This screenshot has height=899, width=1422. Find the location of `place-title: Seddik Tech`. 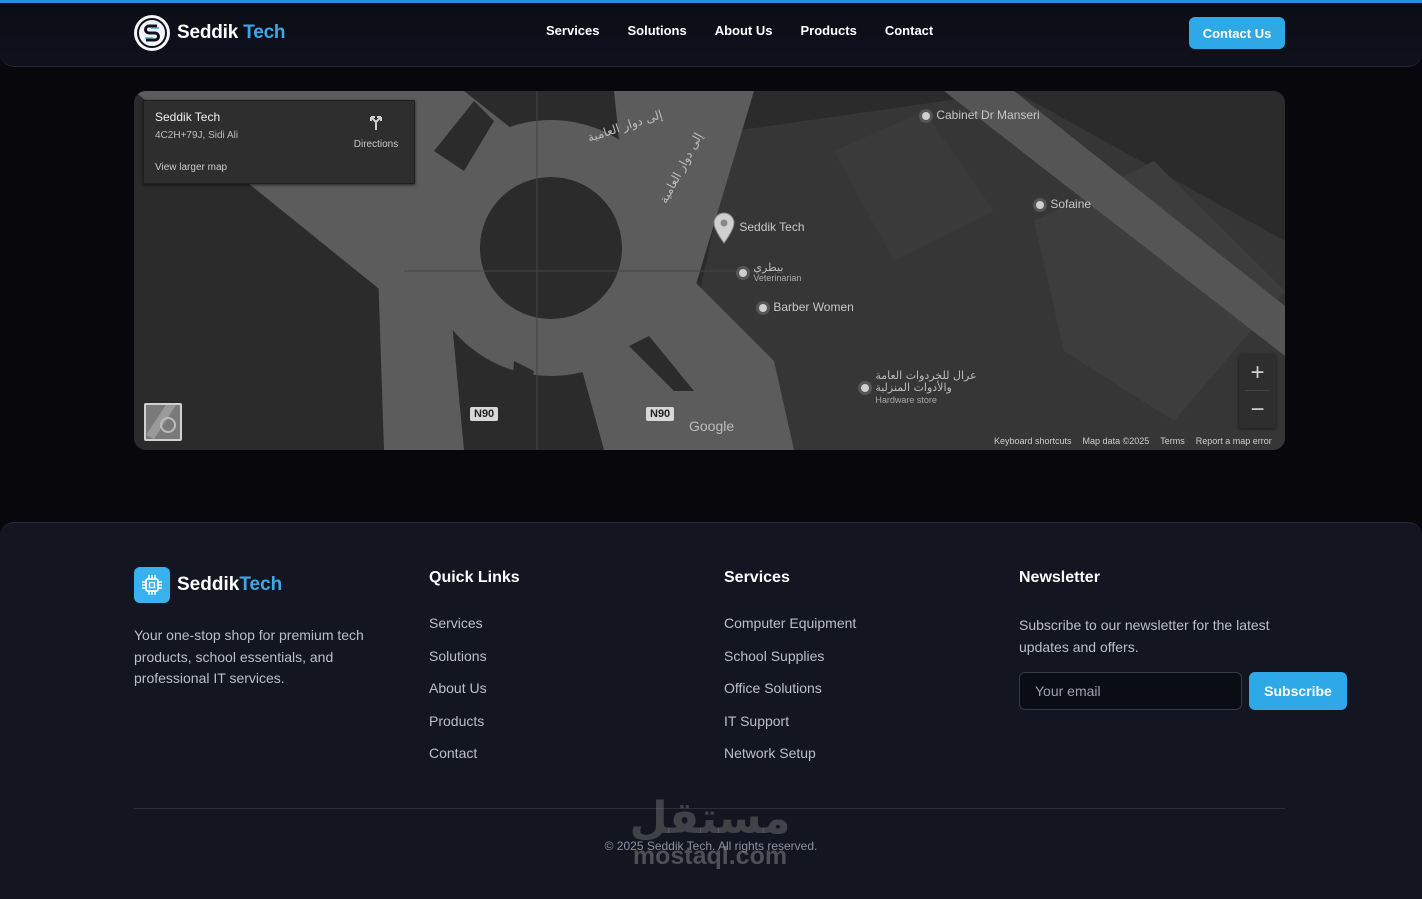

place-title: Seddik Tech is located at coordinates (188, 117).